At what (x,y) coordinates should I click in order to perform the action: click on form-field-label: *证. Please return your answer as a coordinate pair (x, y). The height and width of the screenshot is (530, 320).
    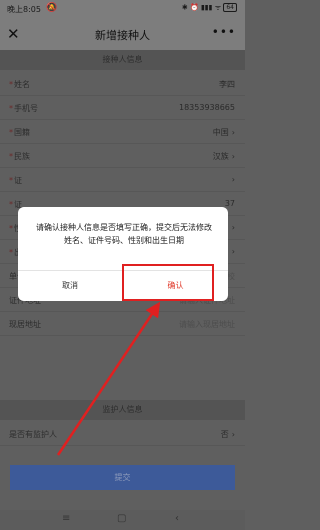
    Looking at the image, I should click on (15, 180).